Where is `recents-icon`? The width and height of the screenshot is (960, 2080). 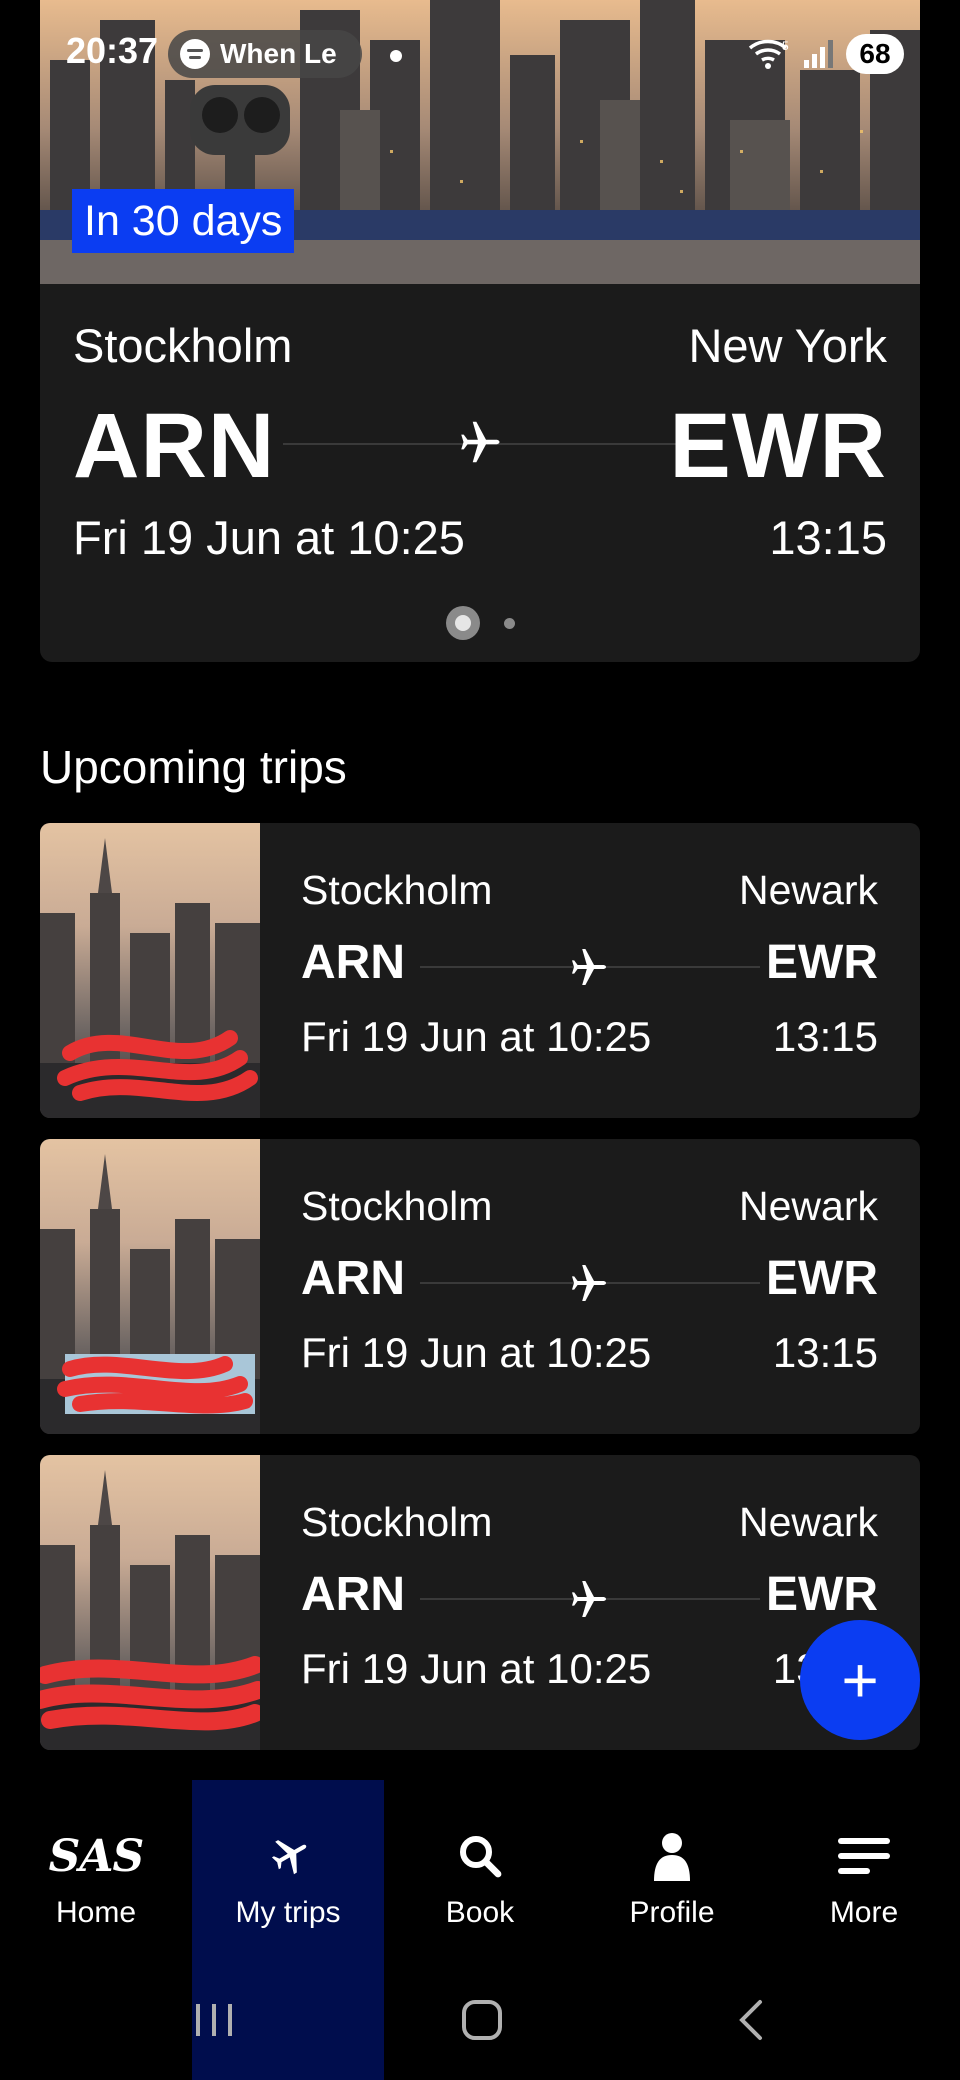
recents-icon is located at coordinates (214, 2020).